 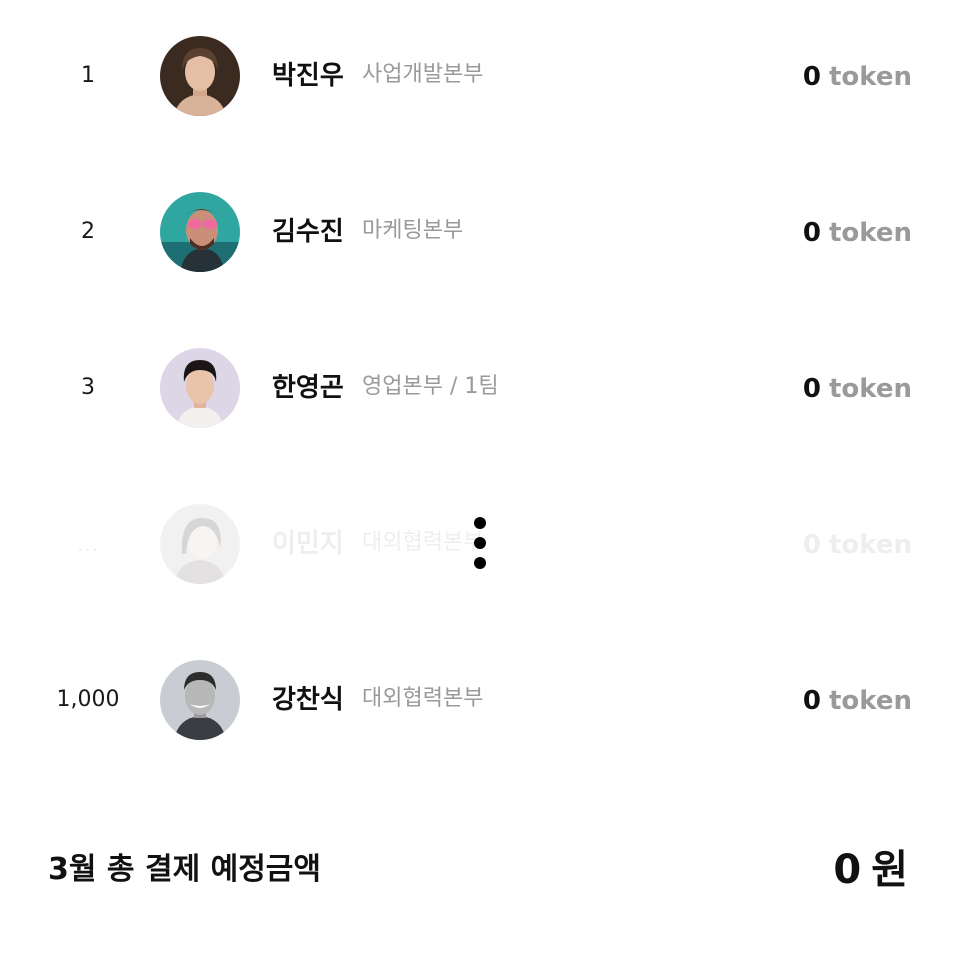 I want to click on user-department: 영업본부 / 1팀, so click(x=430, y=386).